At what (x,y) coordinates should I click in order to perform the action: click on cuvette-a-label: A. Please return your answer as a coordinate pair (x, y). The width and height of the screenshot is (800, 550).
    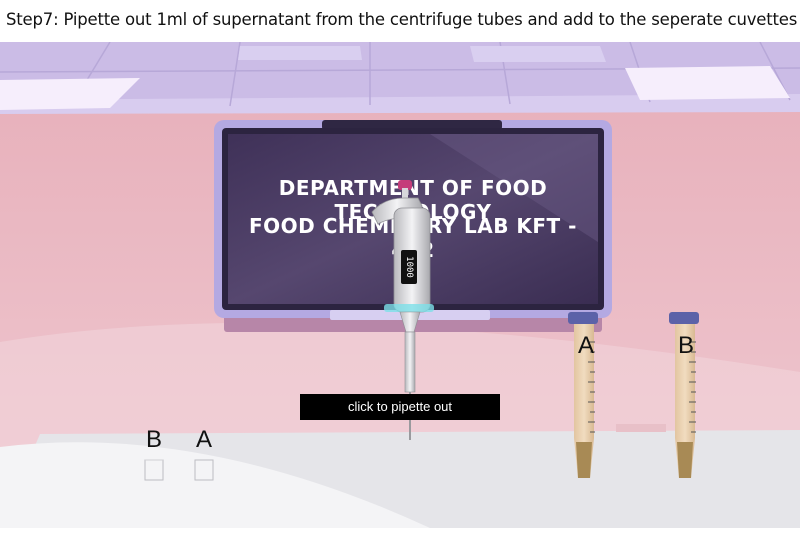
    Looking at the image, I should click on (204, 439).